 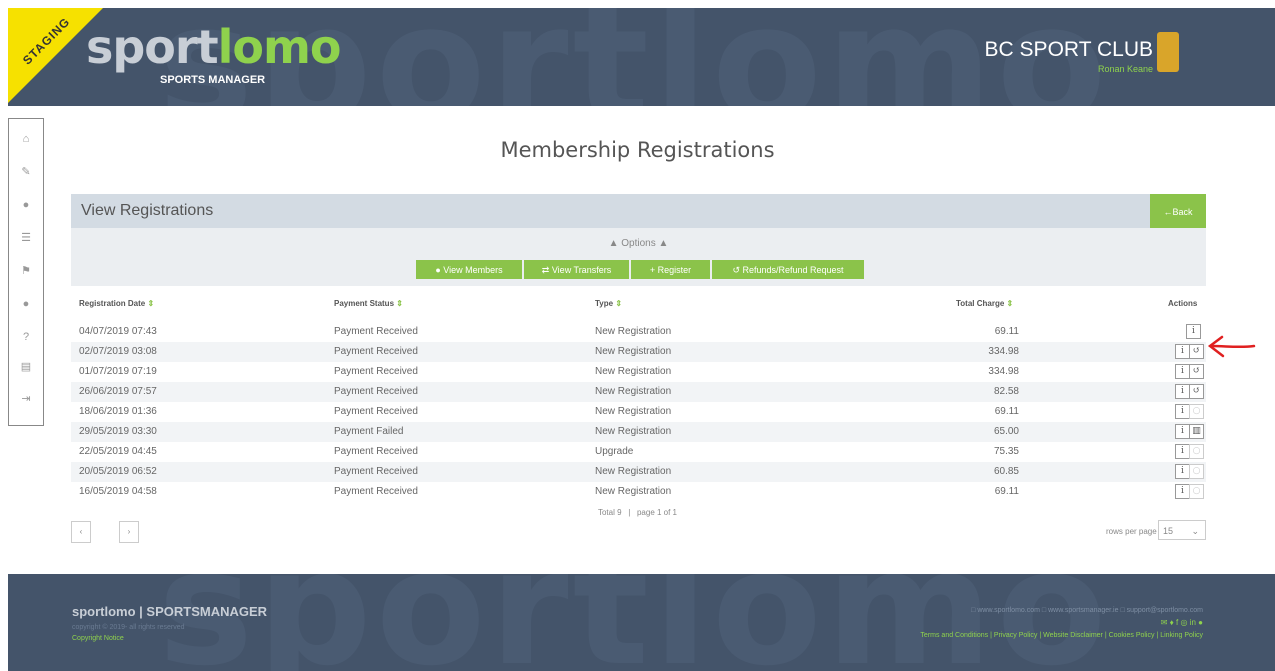 I want to click on cell-date: 22/05/2019 04:45, so click(x=118, y=451).